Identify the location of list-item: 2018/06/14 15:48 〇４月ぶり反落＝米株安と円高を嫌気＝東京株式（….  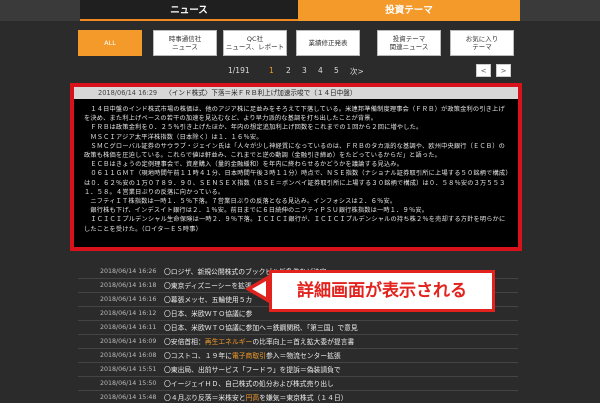
(298, 397).